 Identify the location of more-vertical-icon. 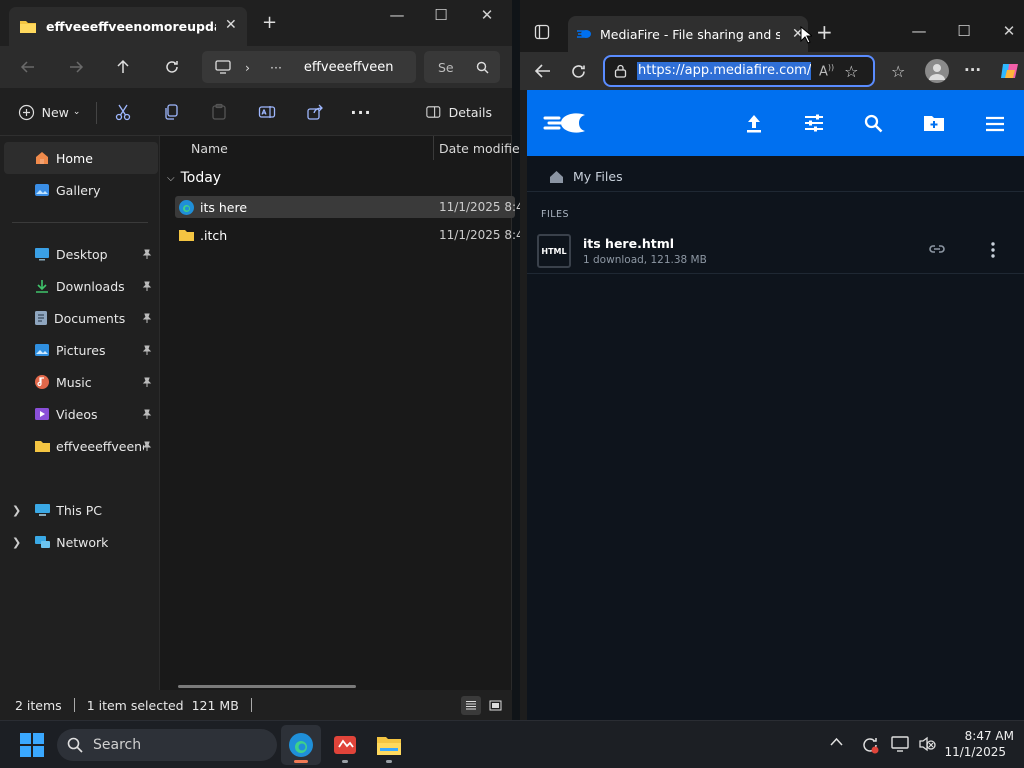
(993, 250).